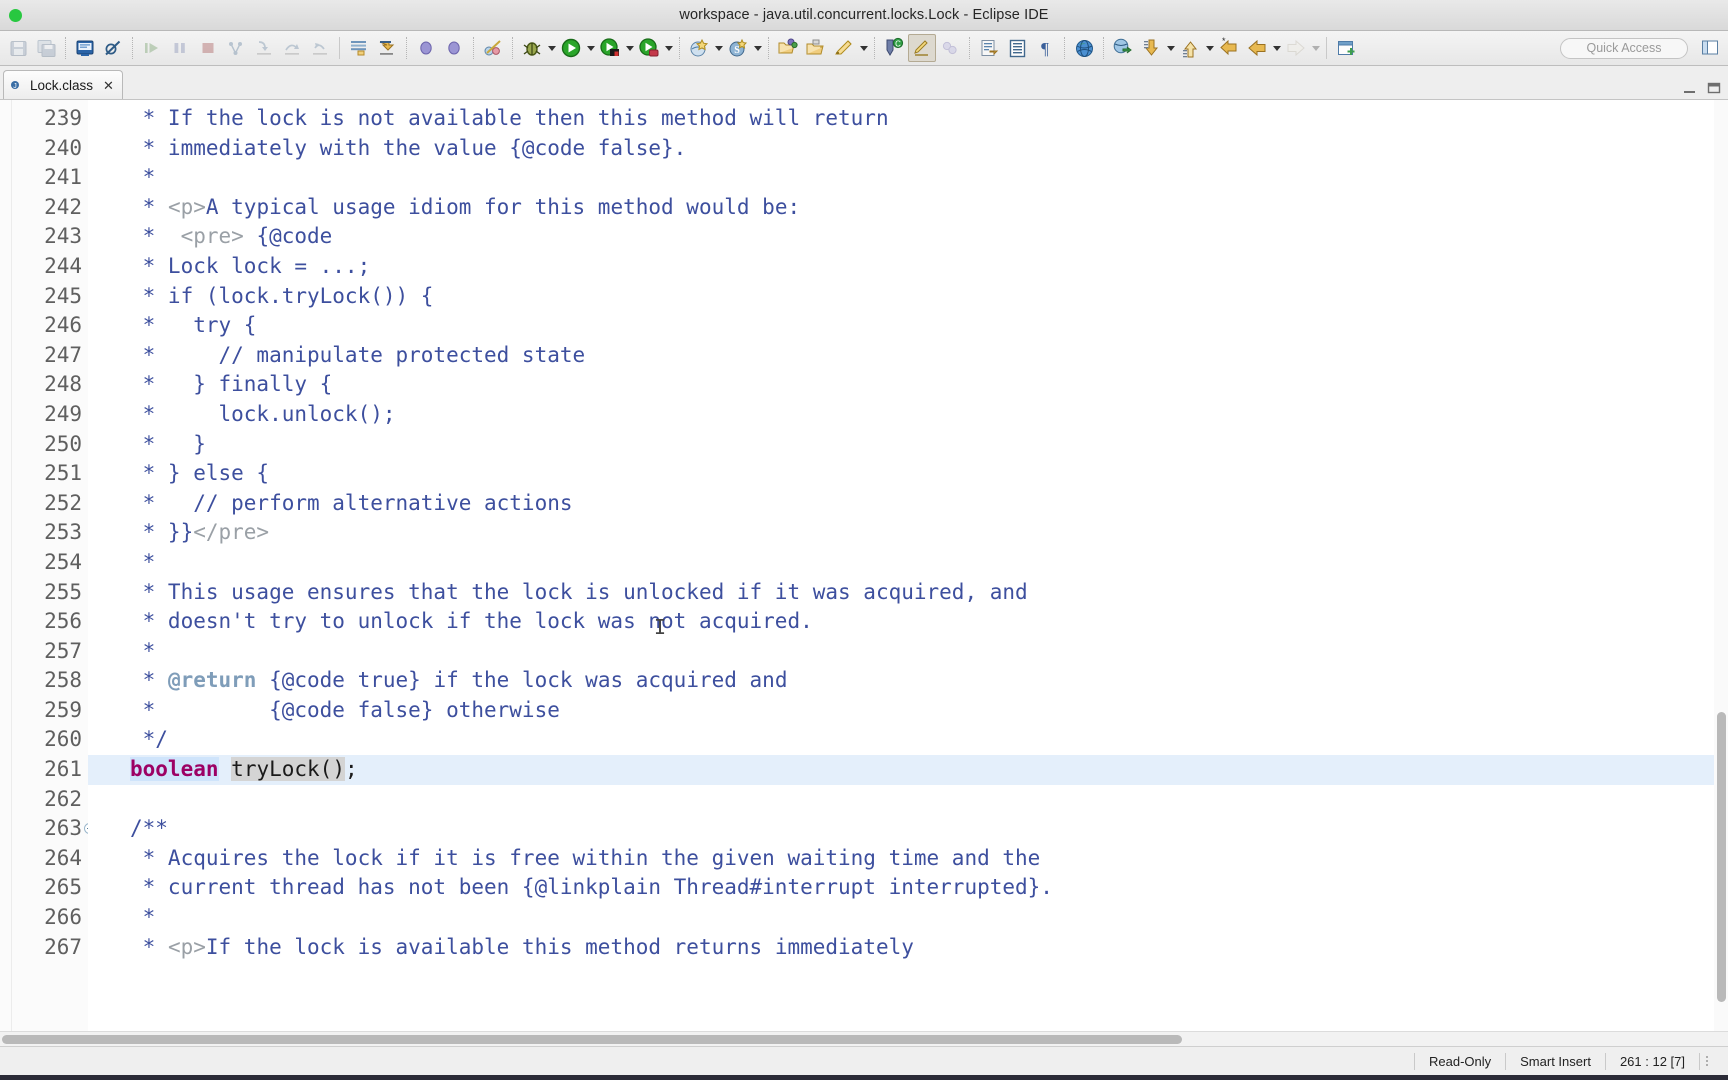 This screenshot has width=1728, height=1080. I want to click on coverage-dropdown-icon, so click(629, 48).